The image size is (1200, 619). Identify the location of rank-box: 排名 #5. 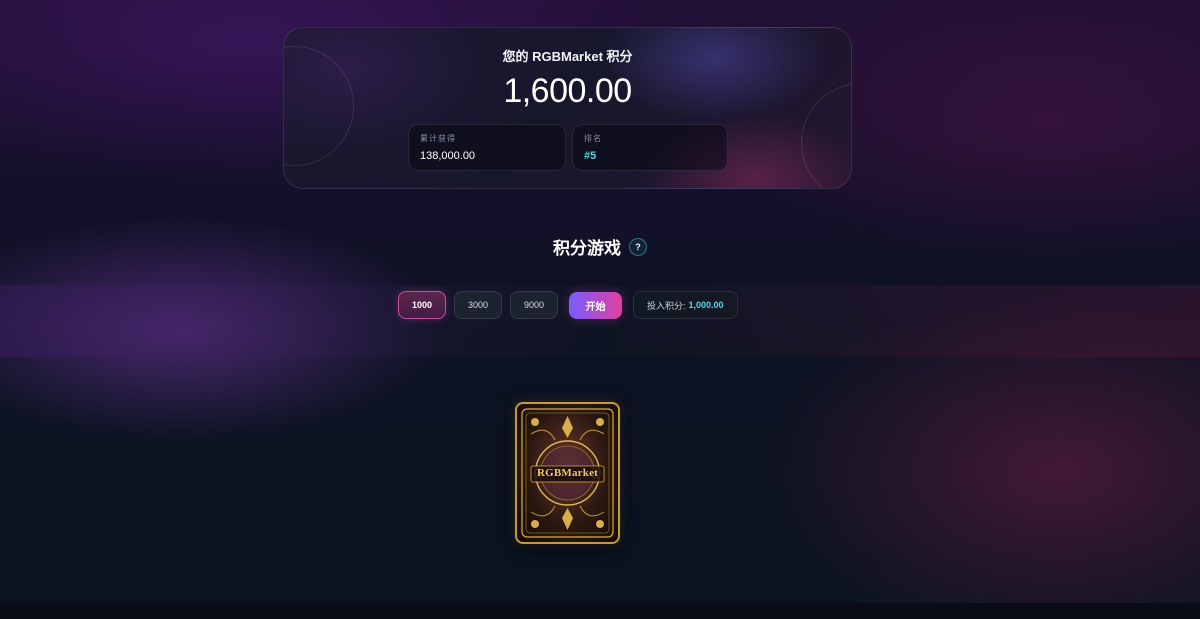
(650, 147).